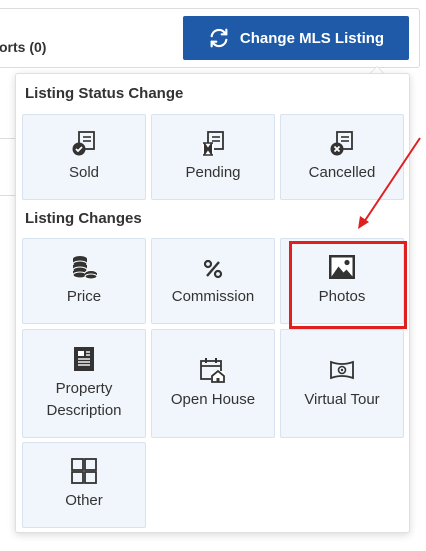 This screenshot has height=551, width=426. Describe the element at coordinates (342, 157) in the screenshot. I see `tile-cancelled: Cancelled` at that location.